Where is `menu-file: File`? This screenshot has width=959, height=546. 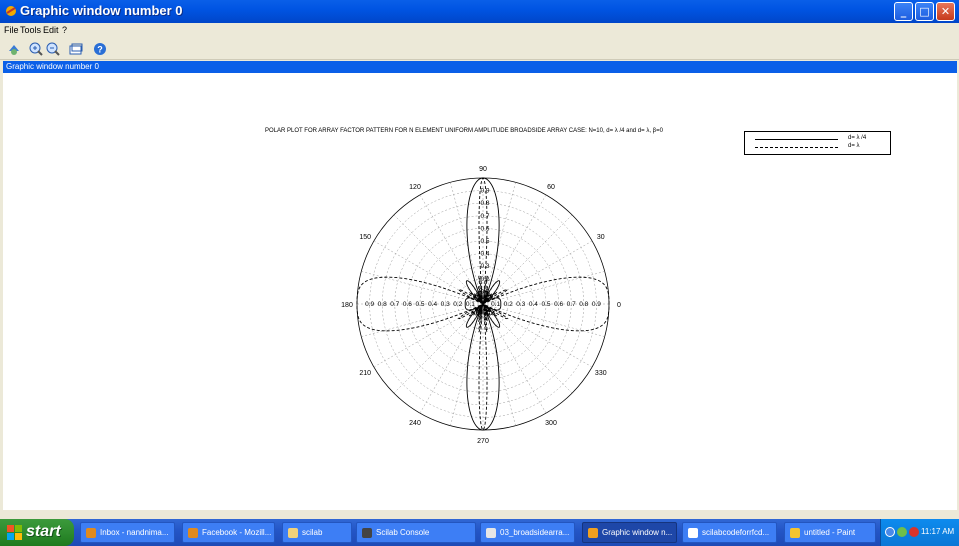 menu-file: File is located at coordinates (11, 30).